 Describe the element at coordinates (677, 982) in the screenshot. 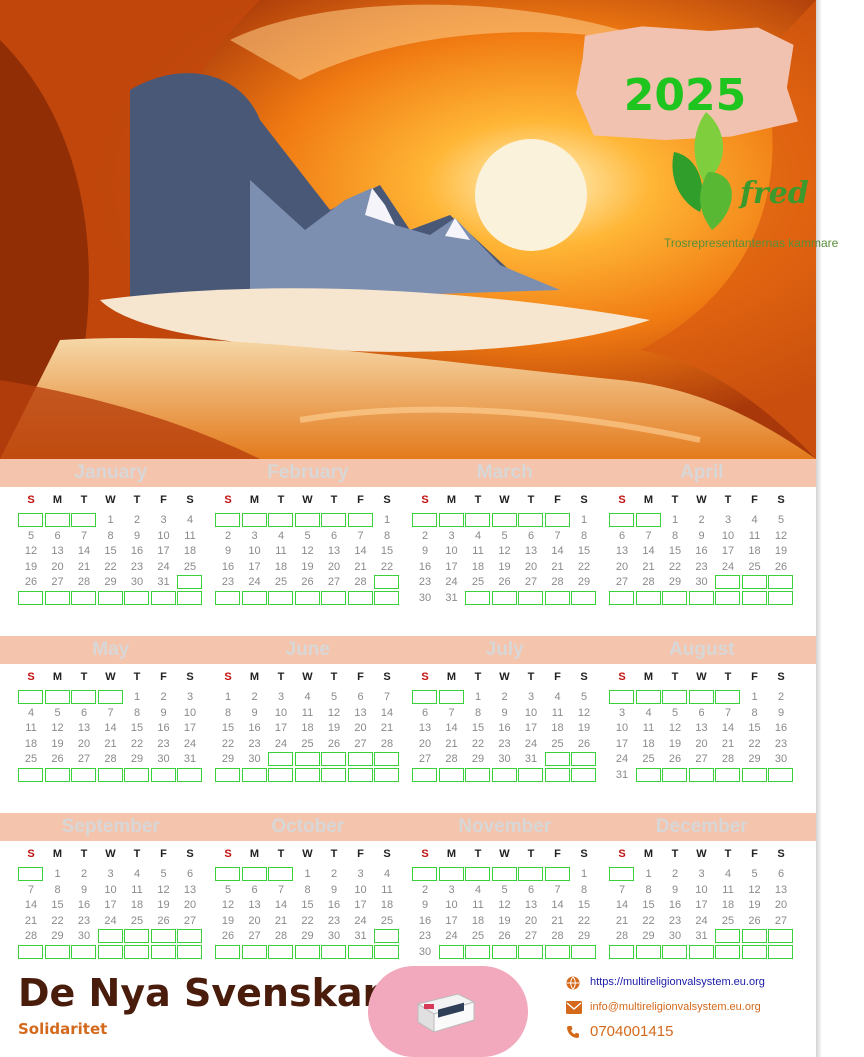

I see `website-link: https://multireligionvalsystem.eu.org` at that location.